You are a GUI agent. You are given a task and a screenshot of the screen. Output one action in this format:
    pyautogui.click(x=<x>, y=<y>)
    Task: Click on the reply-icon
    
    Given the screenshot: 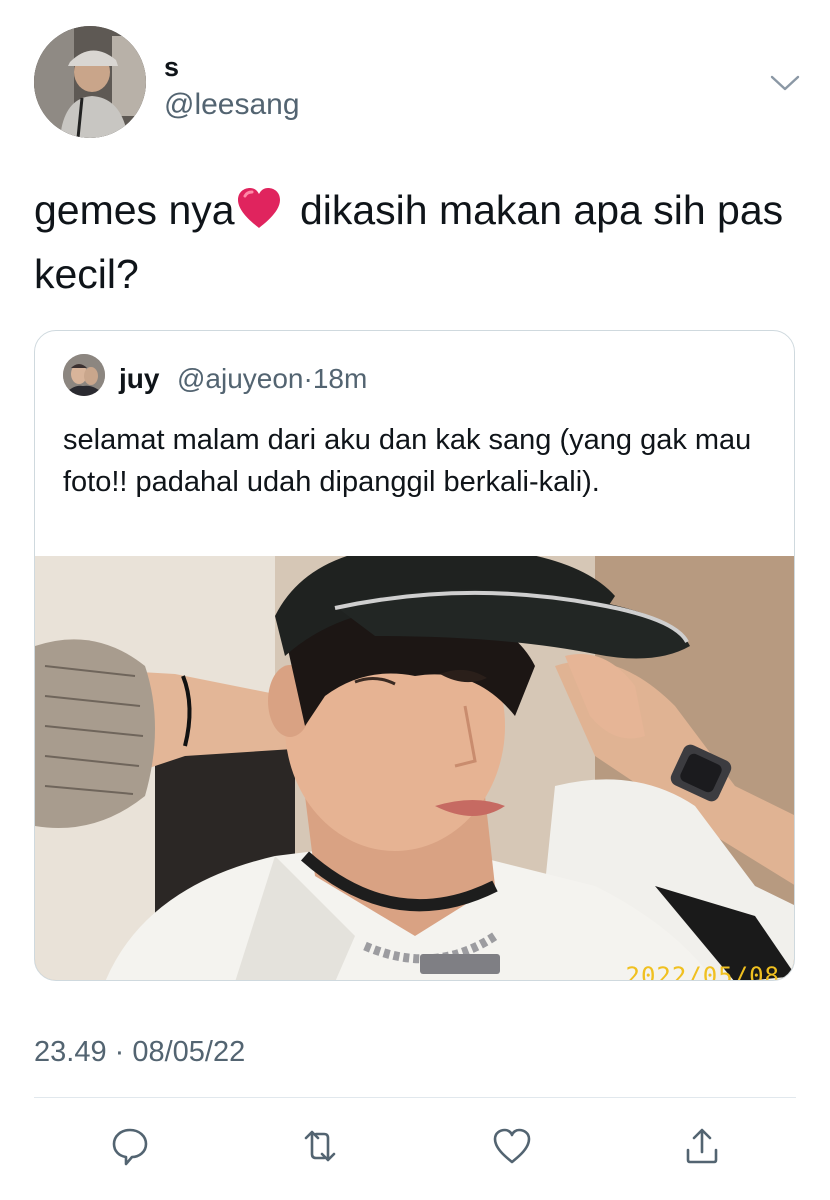 What is the action you would take?
    pyautogui.click(x=130, y=1146)
    